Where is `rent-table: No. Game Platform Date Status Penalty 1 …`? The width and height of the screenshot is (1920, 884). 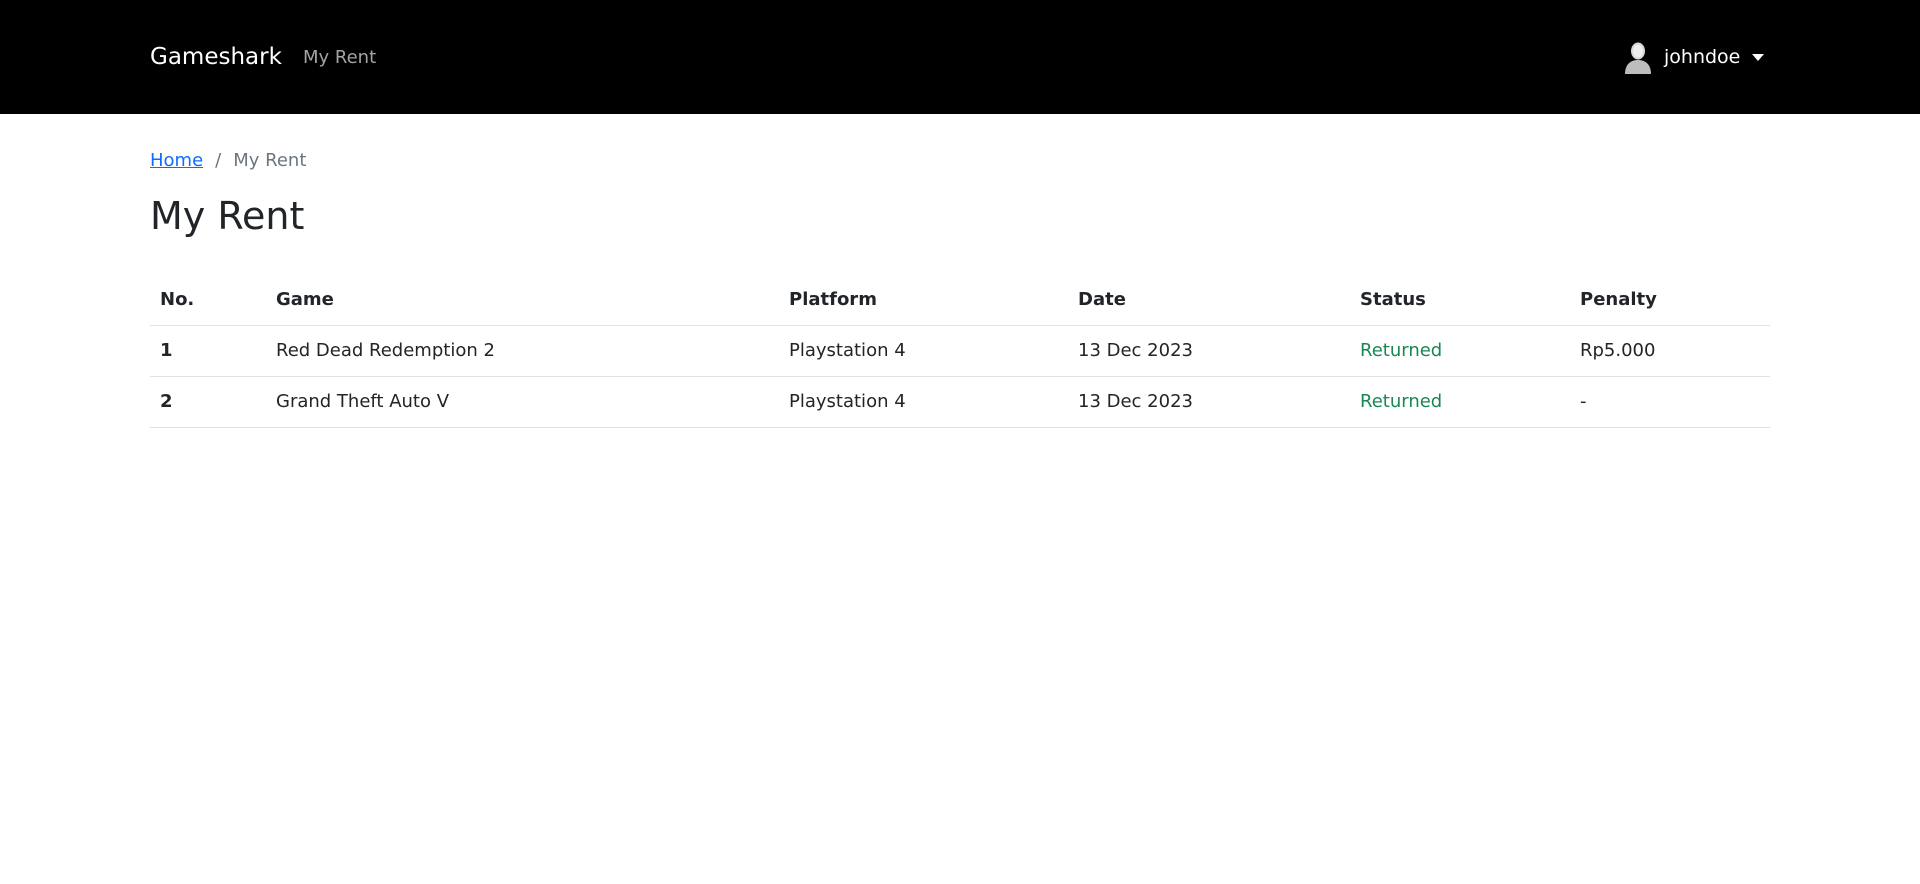
rent-table: No. Game Platform Date Status Penalty 1 … is located at coordinates (960, 351).